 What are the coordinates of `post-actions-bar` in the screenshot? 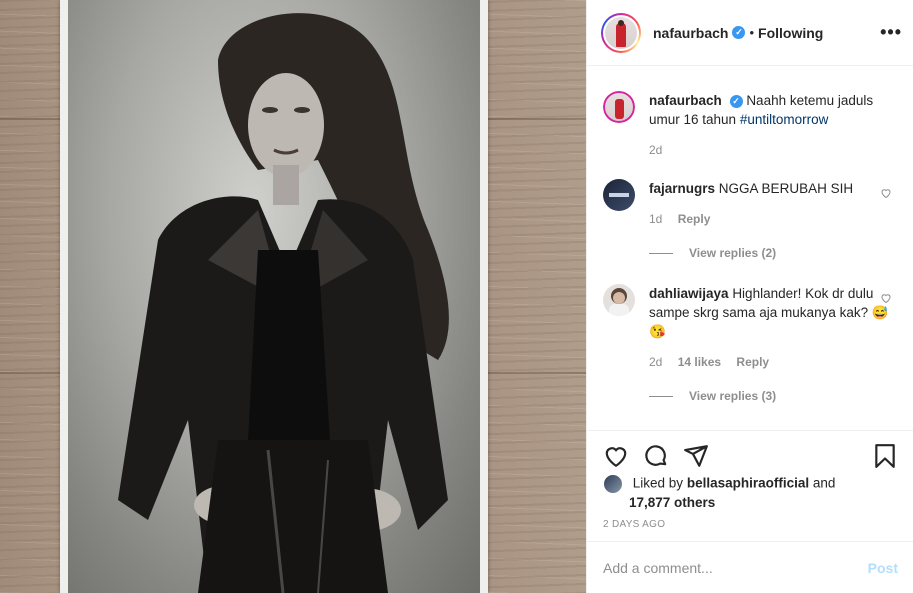 It's located at (750, 455).